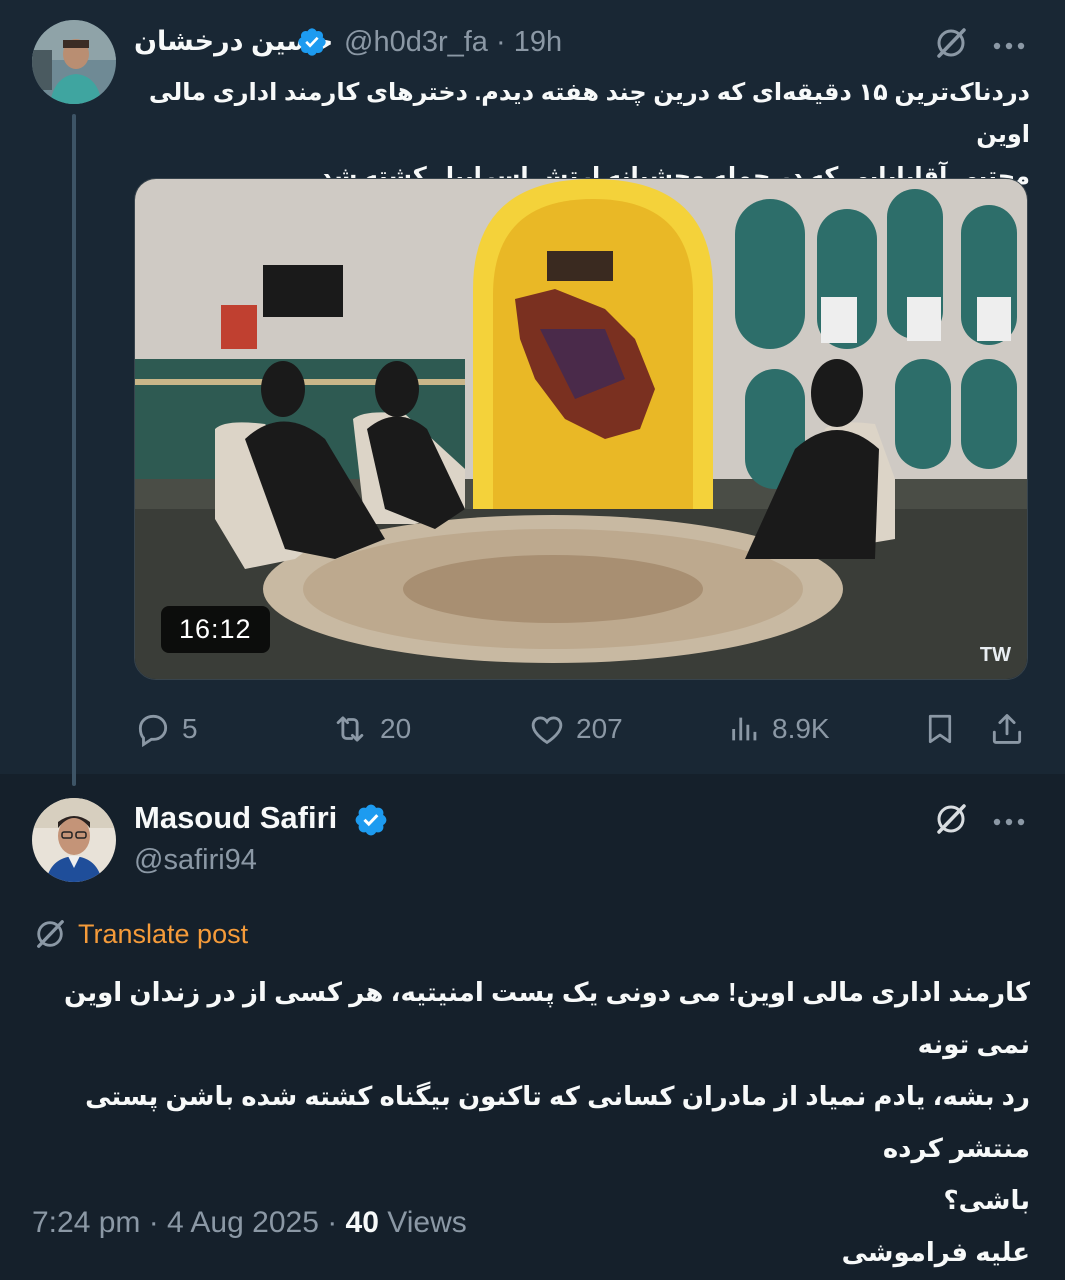 This screenshot has width=1065, height=1280. I want to click on reply-icon, so click(153, 731).